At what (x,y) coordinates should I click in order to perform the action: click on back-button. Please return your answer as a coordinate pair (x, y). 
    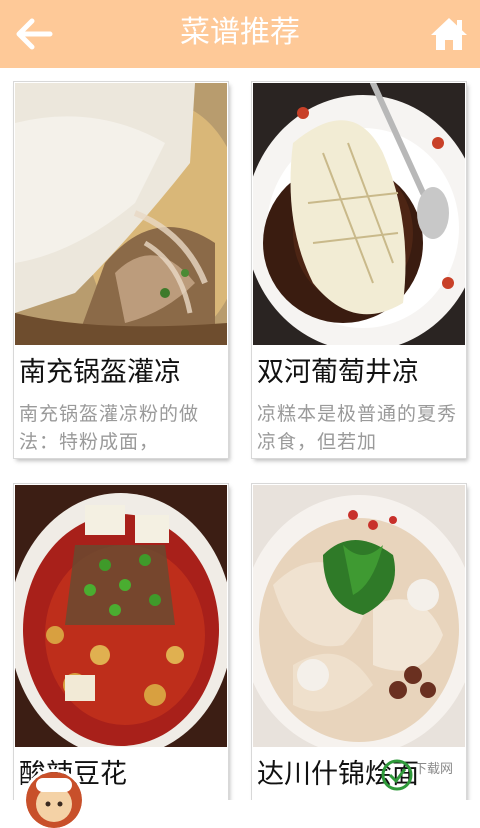
    Looking at the image, I should click on (34, 34).